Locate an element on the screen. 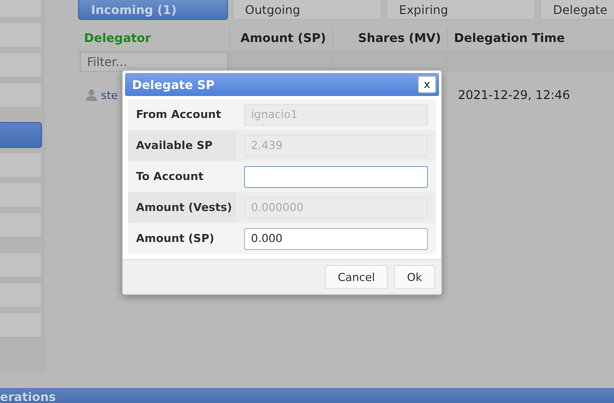  column-header: Delegation Time is located at coordinates (531, 38).